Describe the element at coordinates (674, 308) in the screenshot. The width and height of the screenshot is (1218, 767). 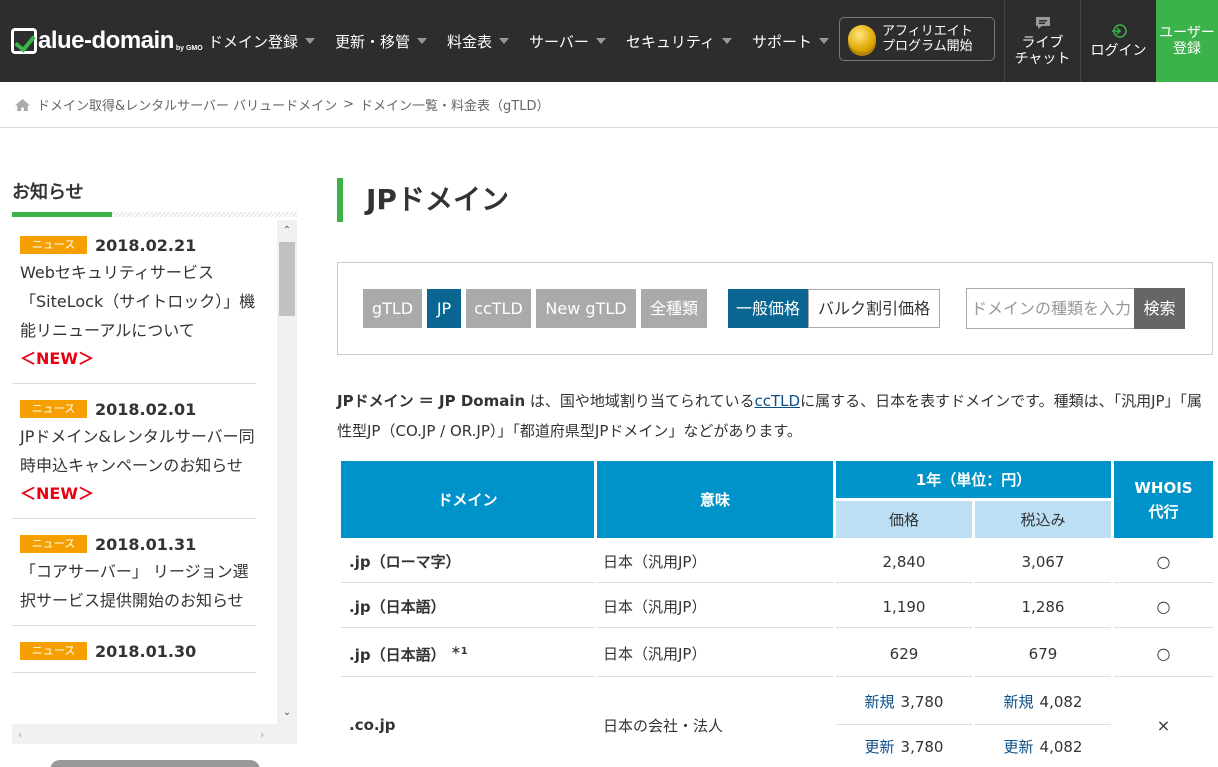
I see `tab-all: 全種類` at that location.